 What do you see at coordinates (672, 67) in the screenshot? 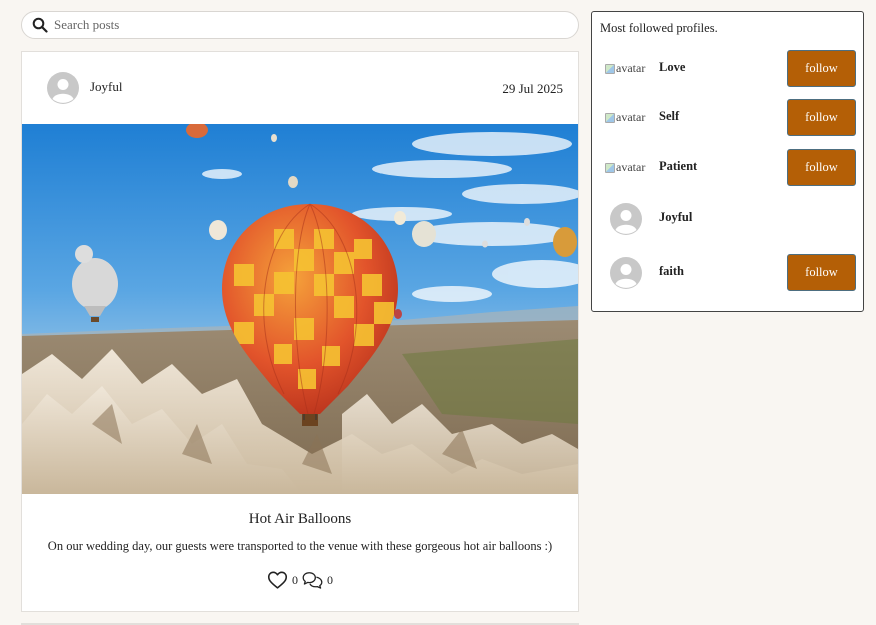
I see `profile-name: Love` at bounding box center [672, 67].